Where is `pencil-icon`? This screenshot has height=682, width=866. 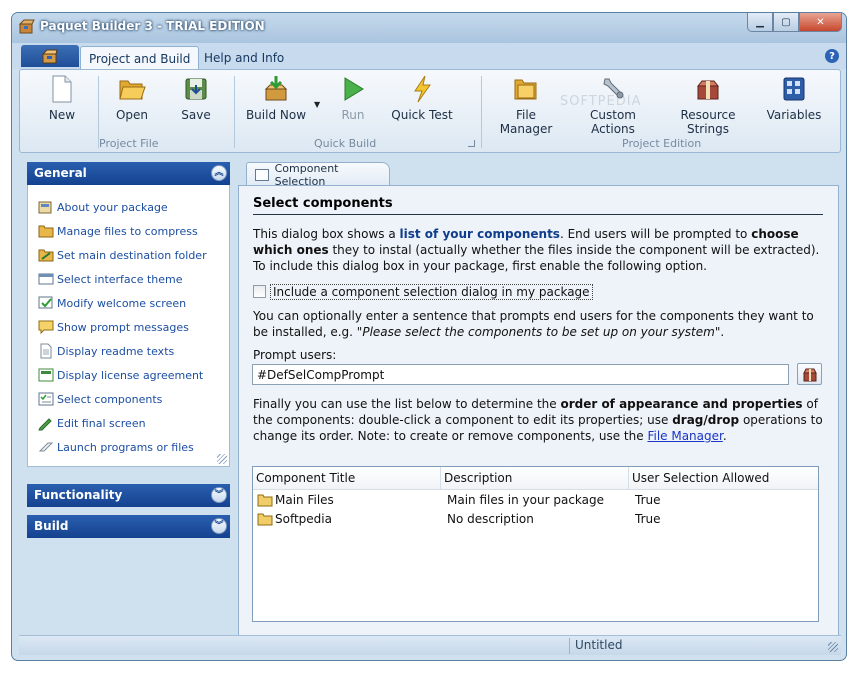 pencil-icon is located at coordinates (46, 423).